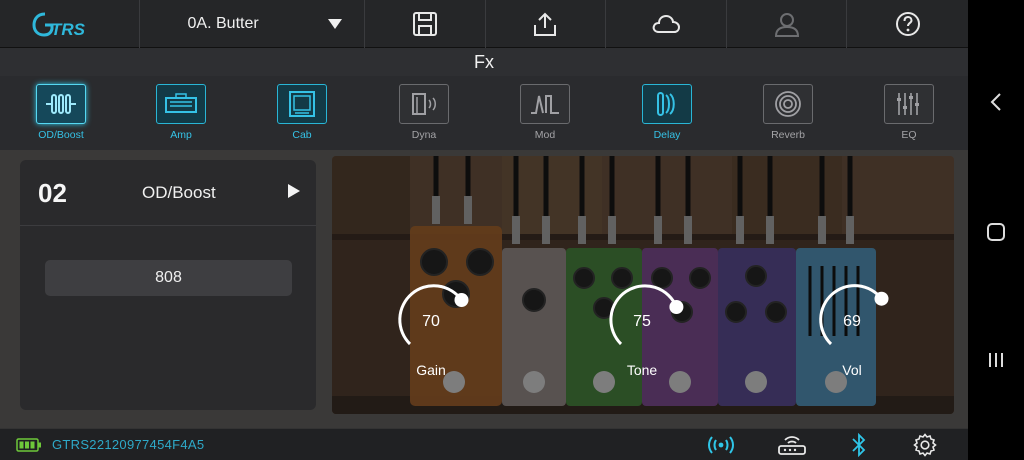 Image resolution: width=1024 pixels, height=460 pixels. What do you see at coordinates (484, 444) in the screenshot?
I see `status-bar: GTRS22120977454F4A5` at bounding box center [484, 444].